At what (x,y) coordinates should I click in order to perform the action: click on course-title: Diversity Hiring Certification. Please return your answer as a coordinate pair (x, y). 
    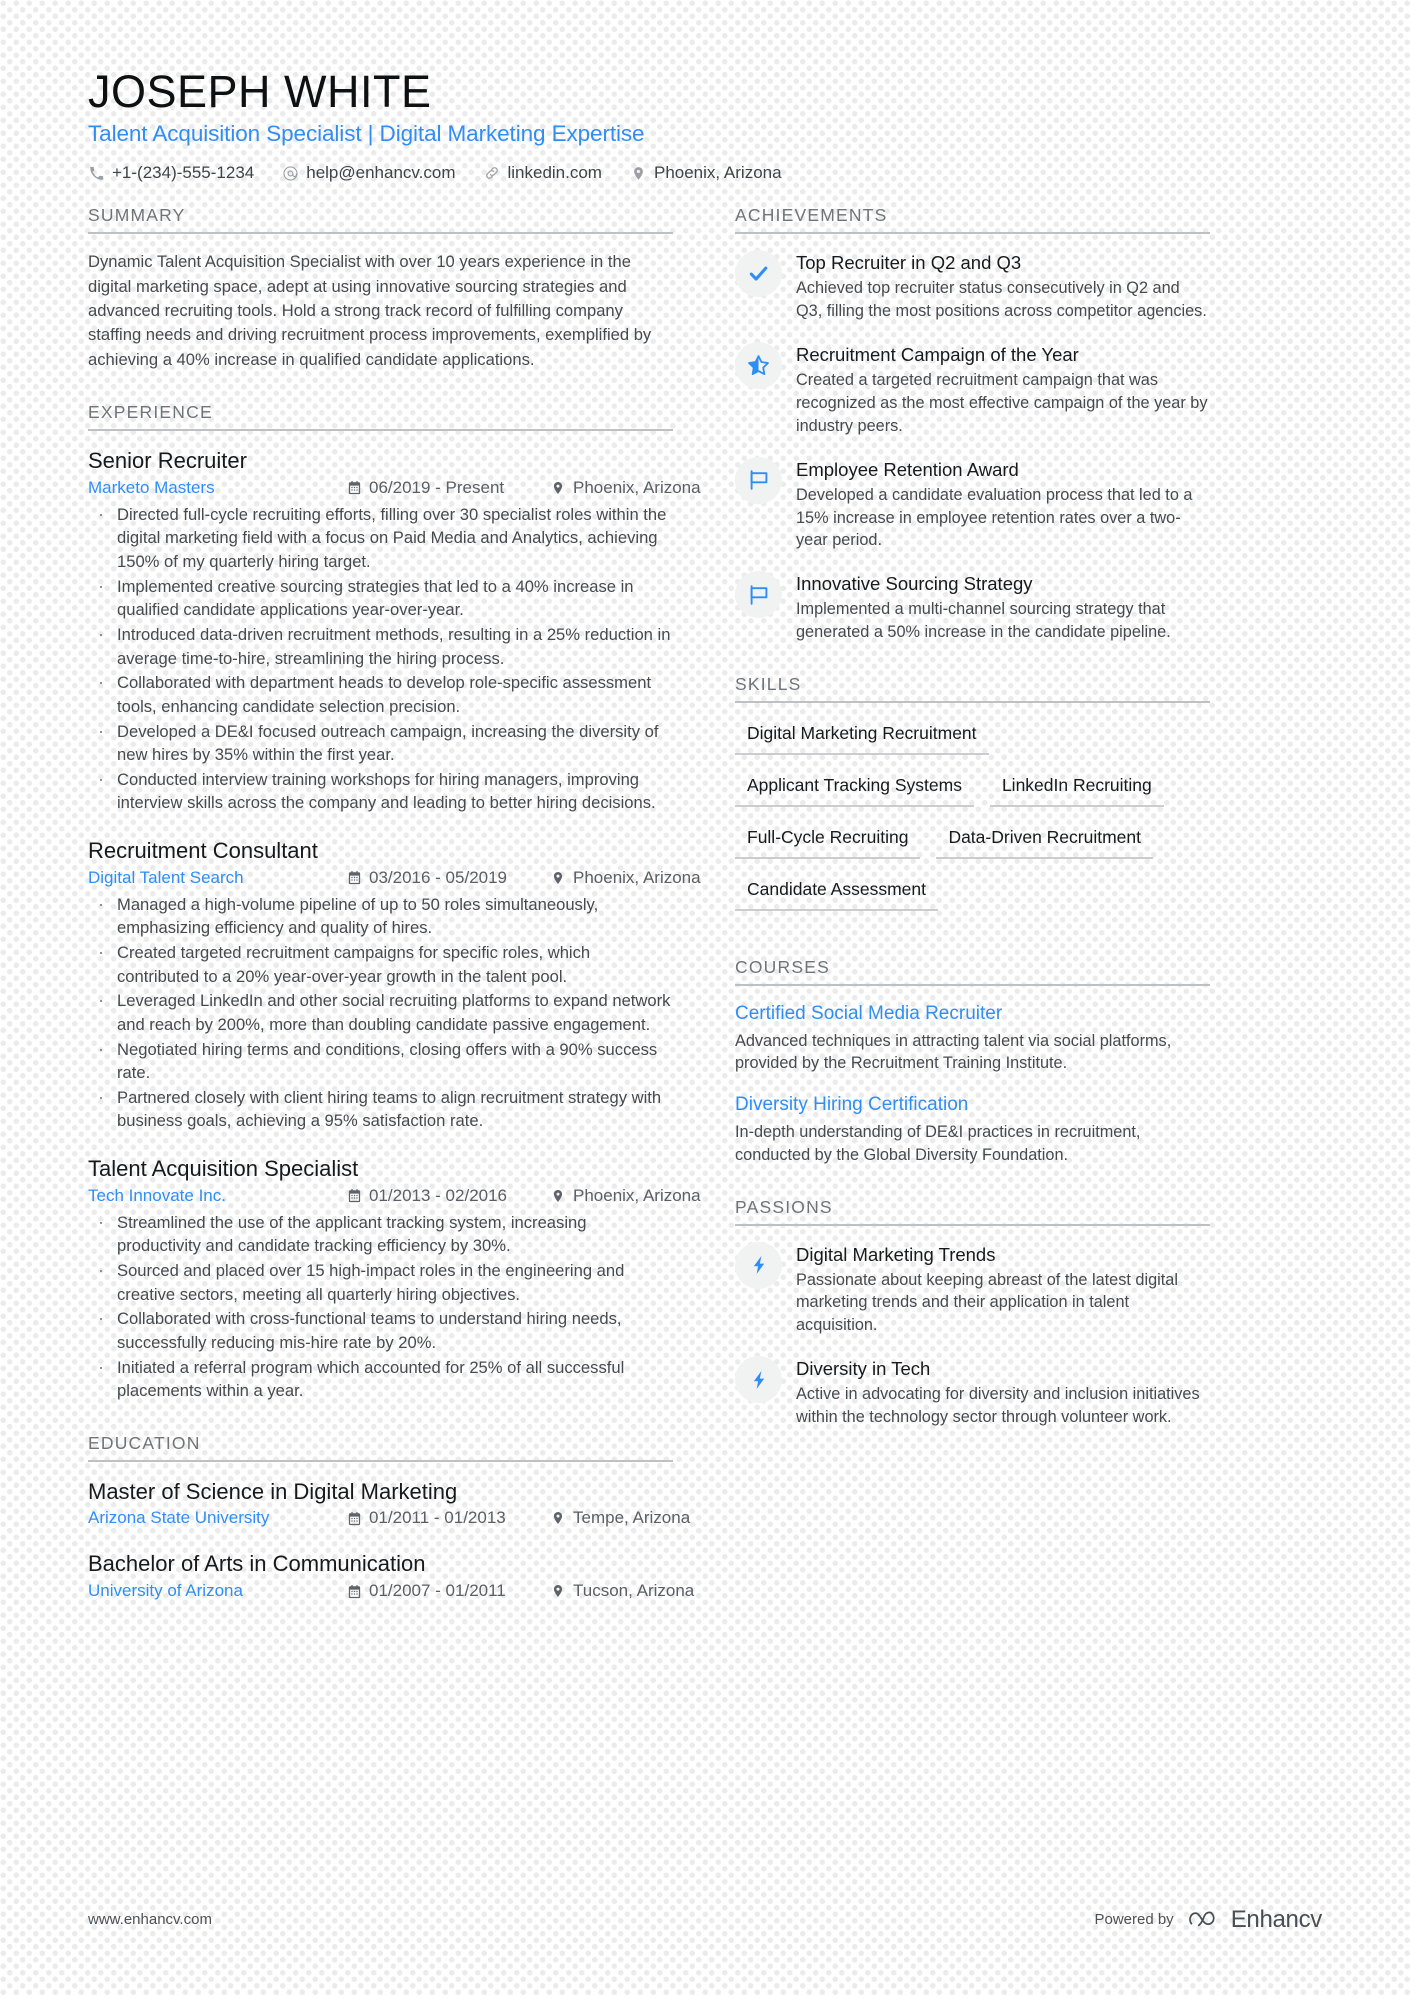
    Looking at the image, I should click on (972, 1105).